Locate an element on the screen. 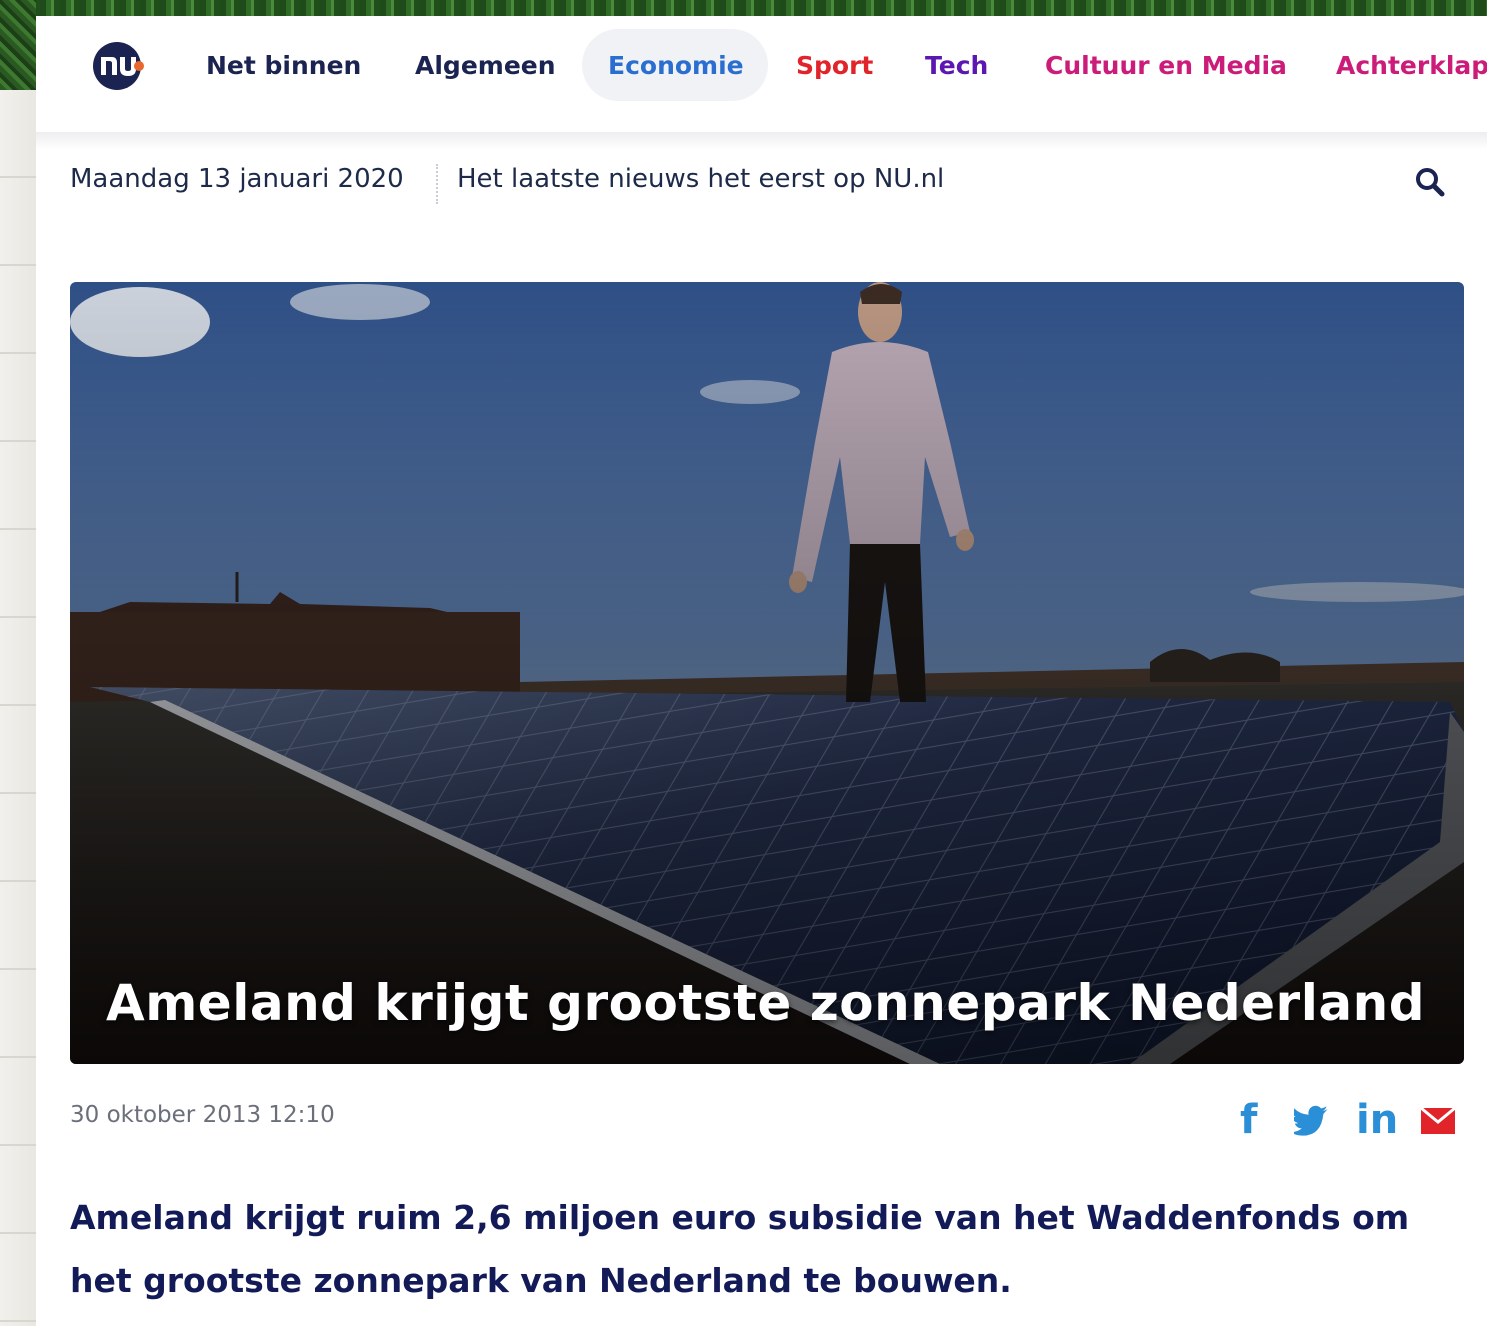 Image resolution: width=1487 pixels, height=1326 pixels. background-grass-corner is located at coordinates (18, 45).